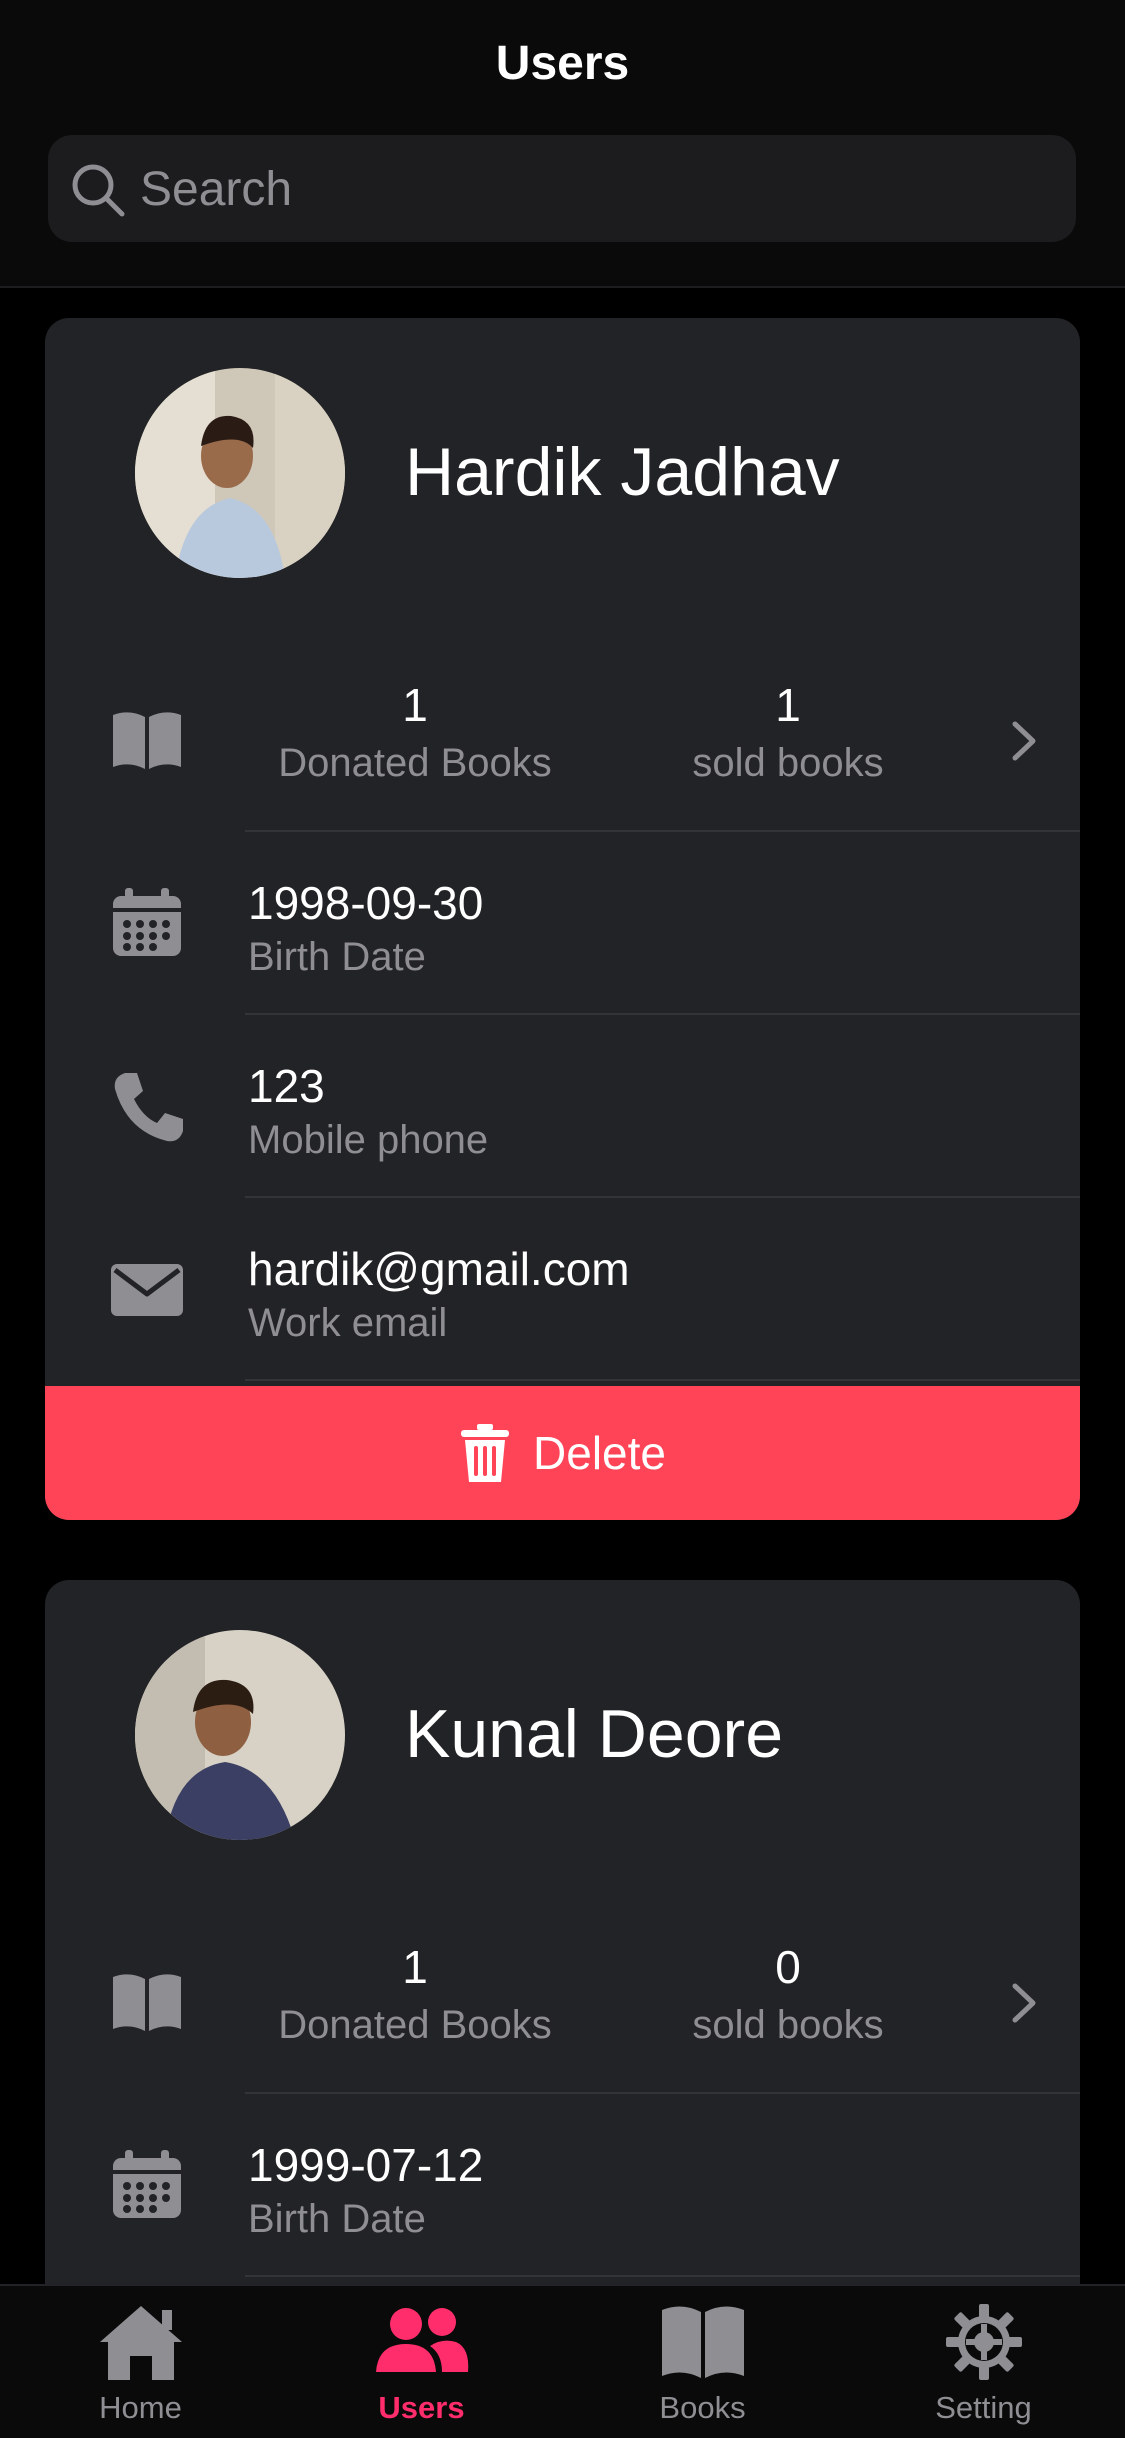  I want to click on phone-value: 123, so click(286, 1086).